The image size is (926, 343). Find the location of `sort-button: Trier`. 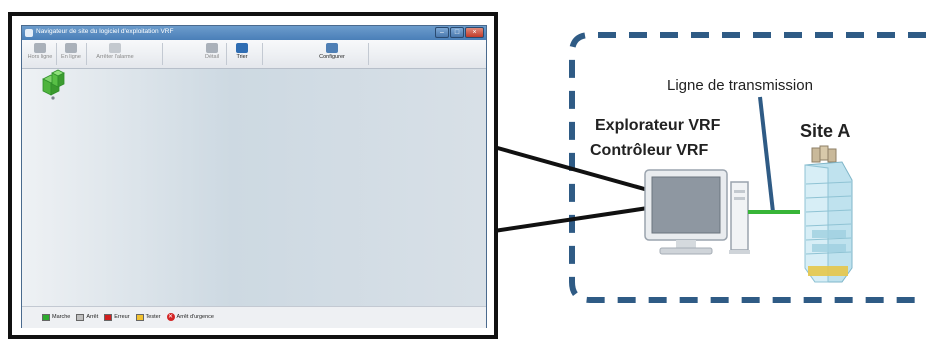

sort-button: Trier is located at coordinates (242, 54).